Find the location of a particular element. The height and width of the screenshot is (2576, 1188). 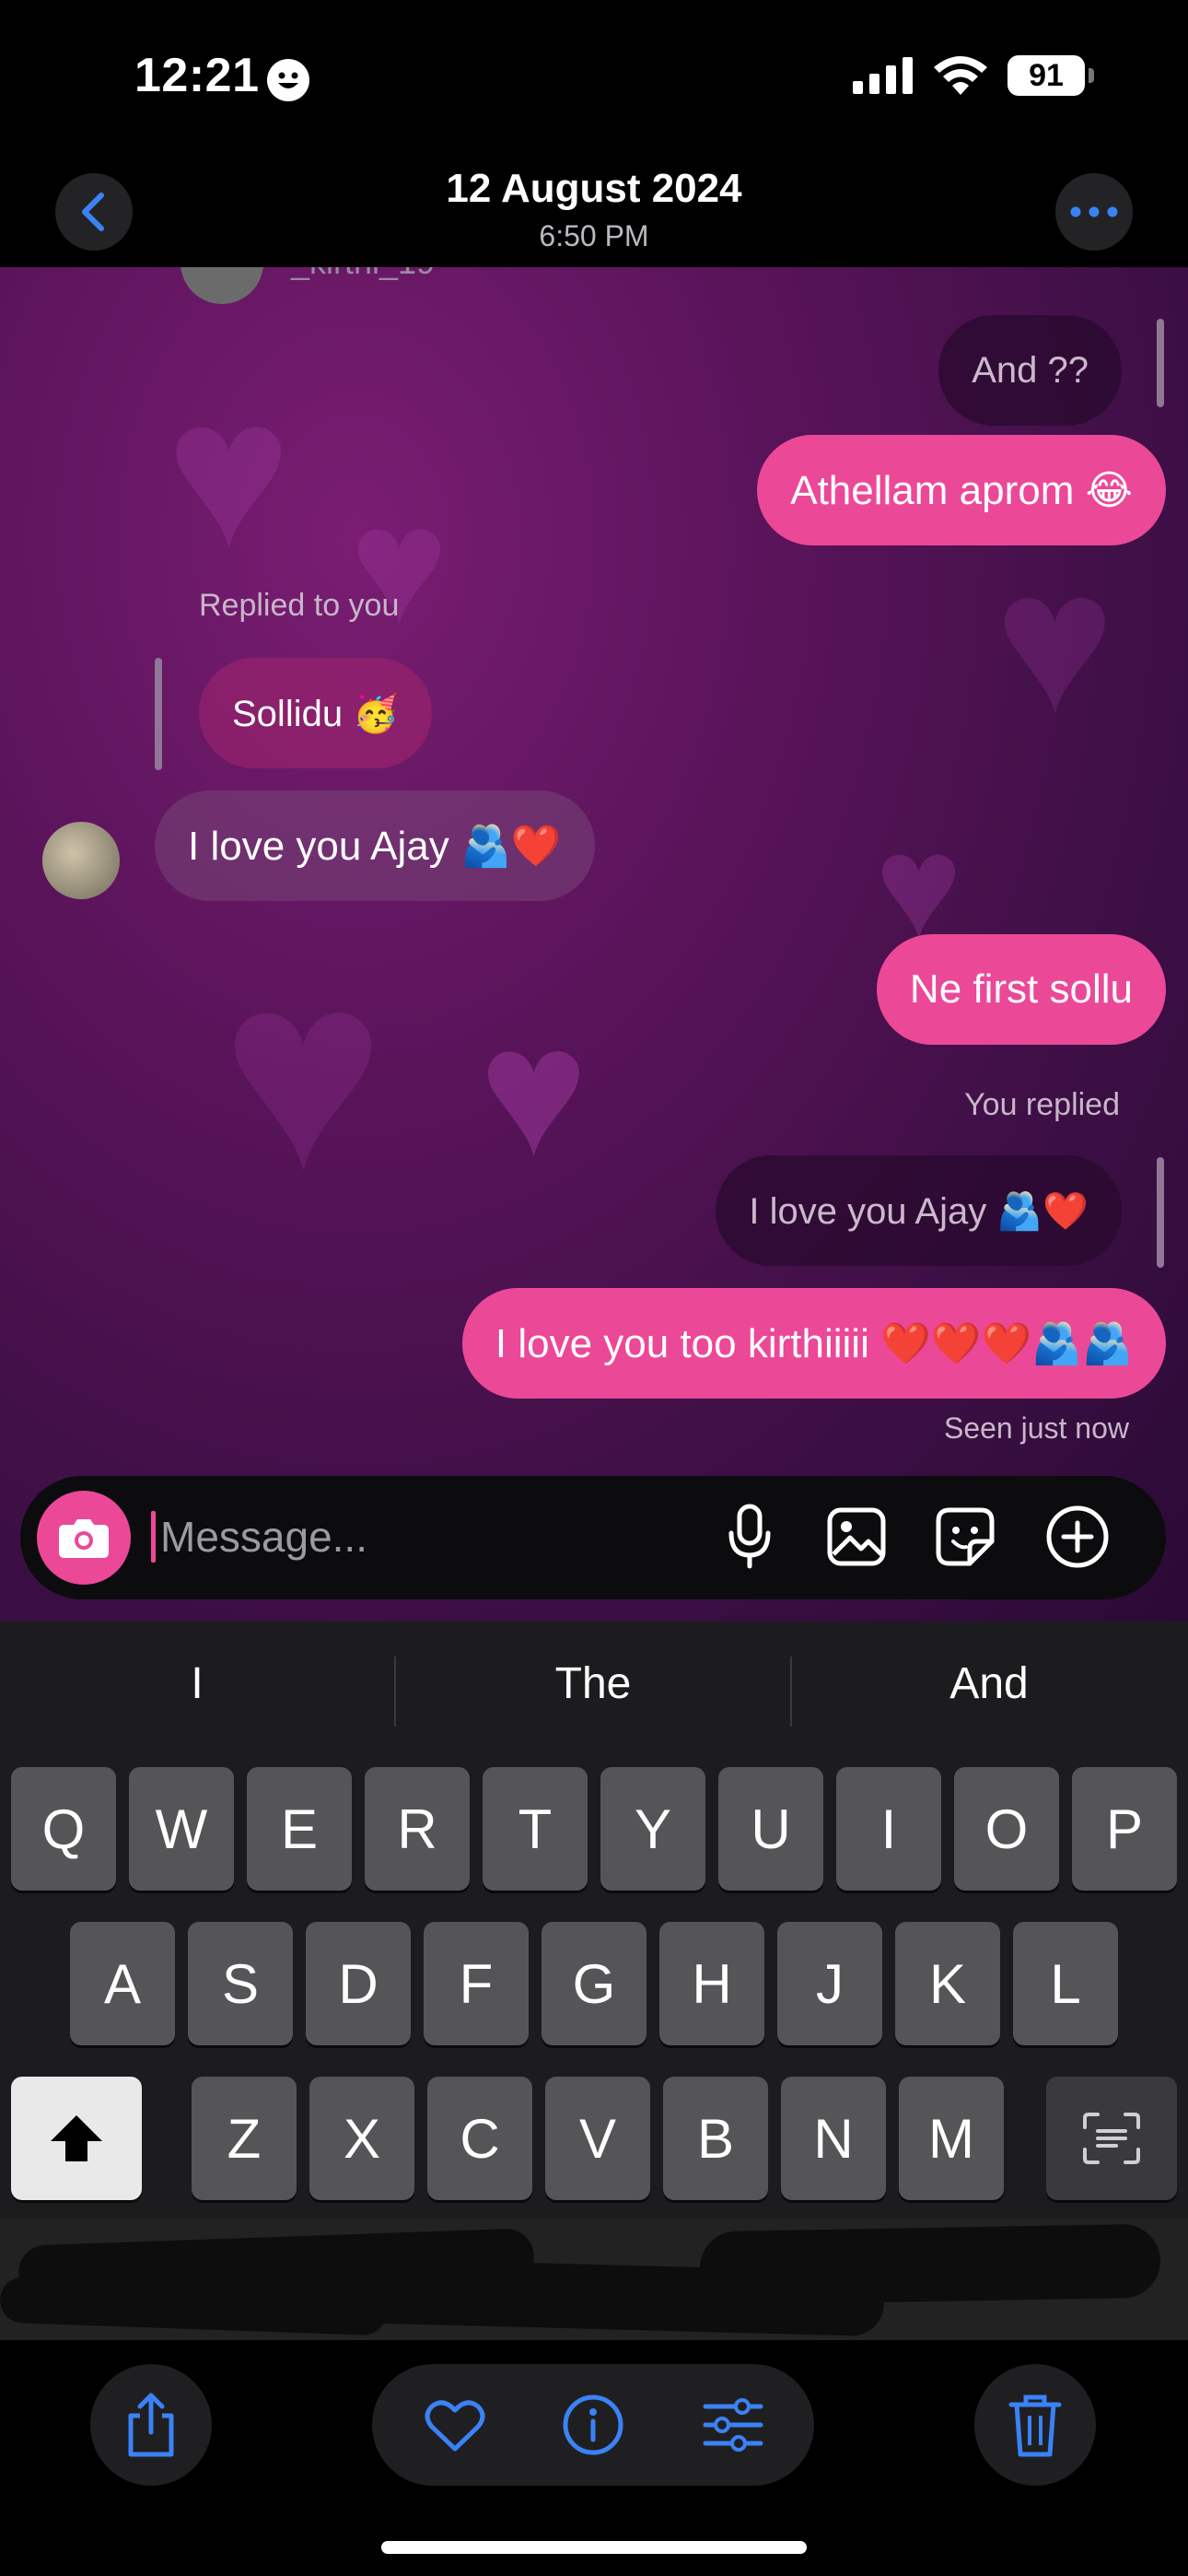

key-w: W is located at coordinates (181, 1829).